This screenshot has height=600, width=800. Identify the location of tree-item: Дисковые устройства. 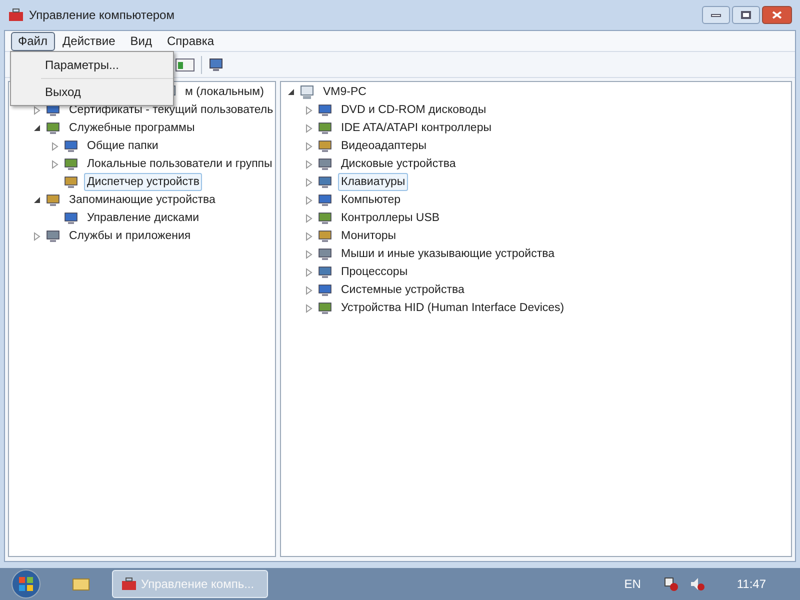
(398, 164).